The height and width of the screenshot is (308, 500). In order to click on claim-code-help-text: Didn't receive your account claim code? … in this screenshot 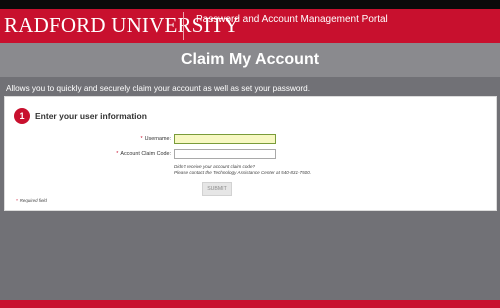, I will do `click(242, 170)`.